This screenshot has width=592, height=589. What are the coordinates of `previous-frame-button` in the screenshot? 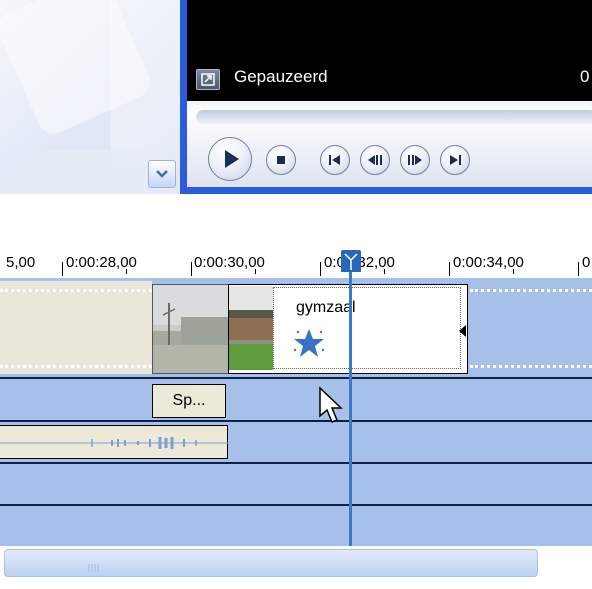 It's located at (335, 160).